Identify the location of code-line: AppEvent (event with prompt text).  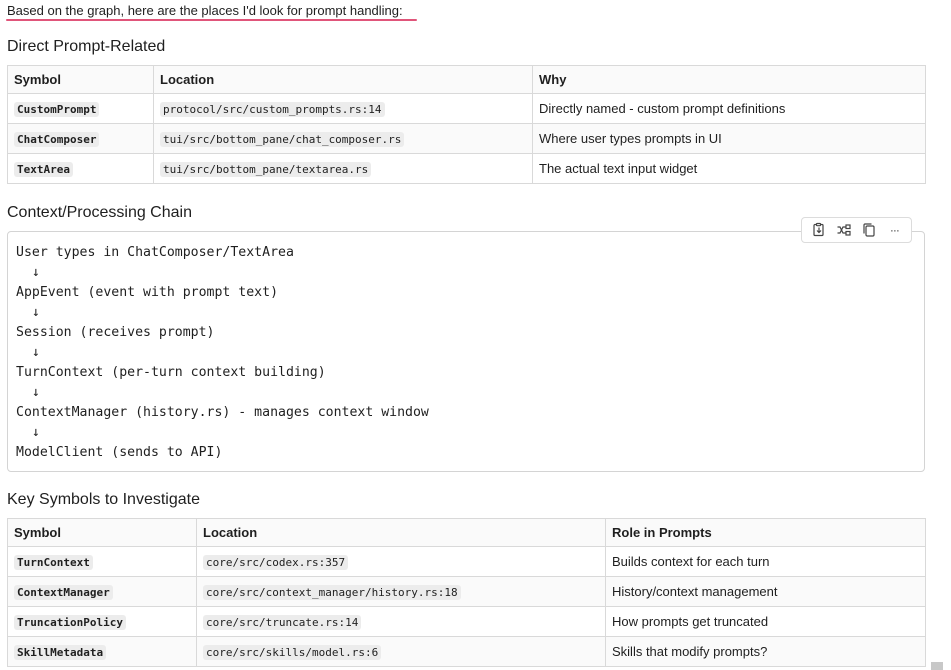
(147, 292).